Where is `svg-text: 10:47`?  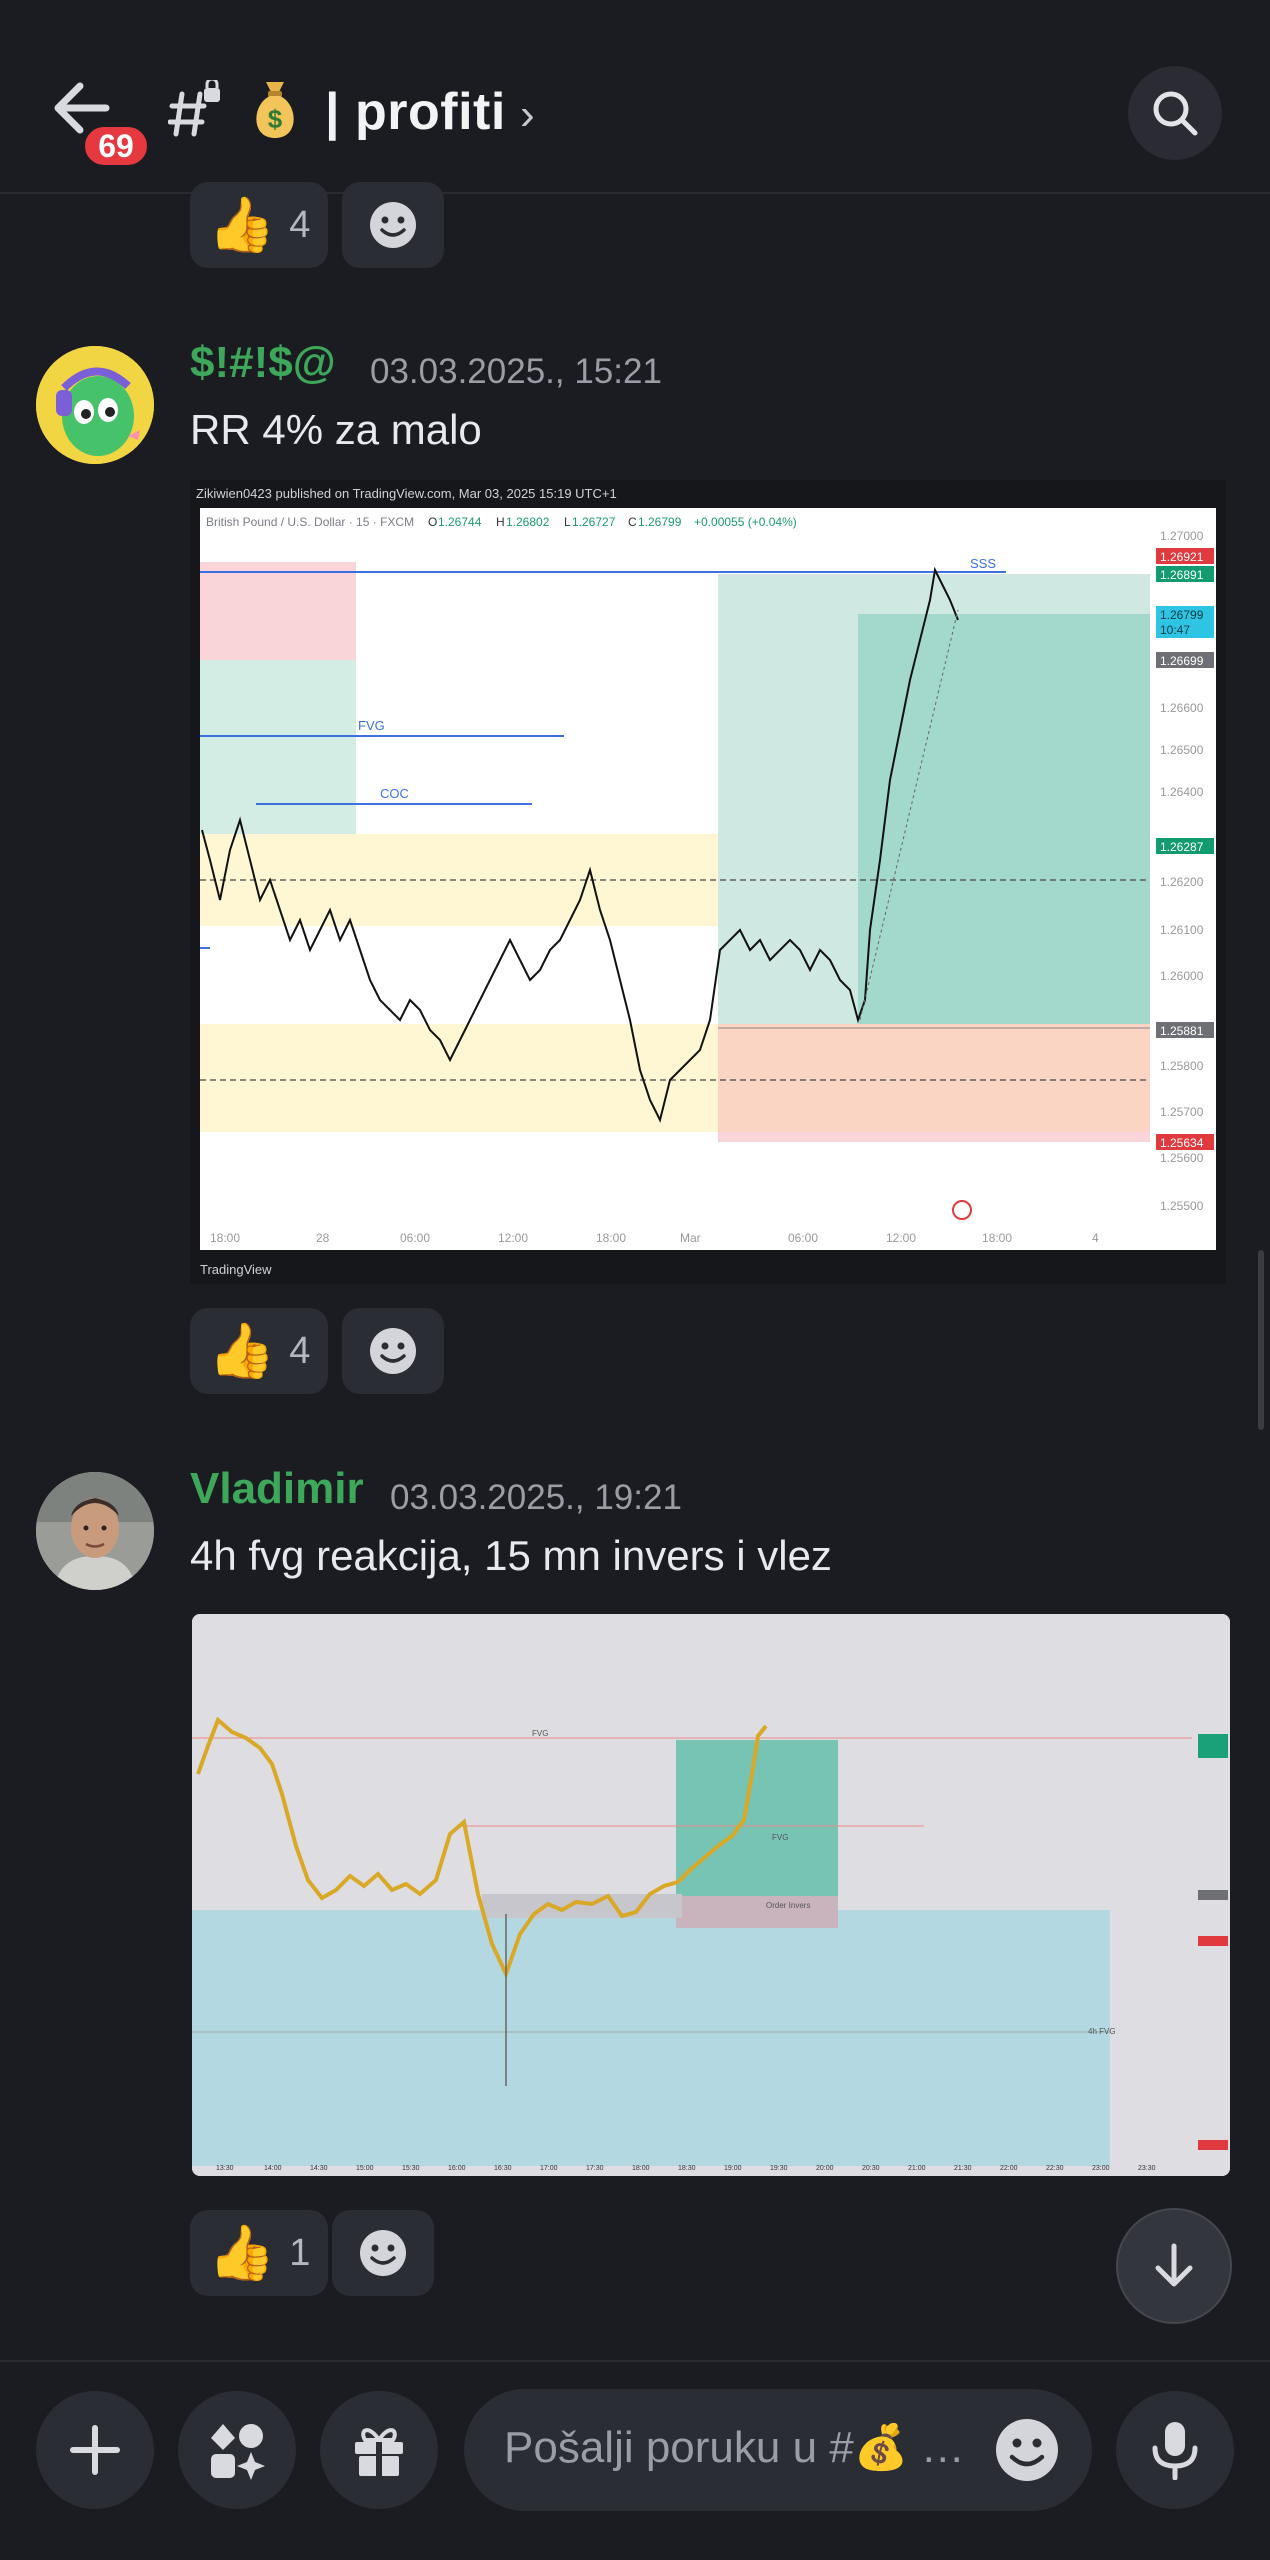 svg-text: 10:47 is located at coordinates (1175, 630).